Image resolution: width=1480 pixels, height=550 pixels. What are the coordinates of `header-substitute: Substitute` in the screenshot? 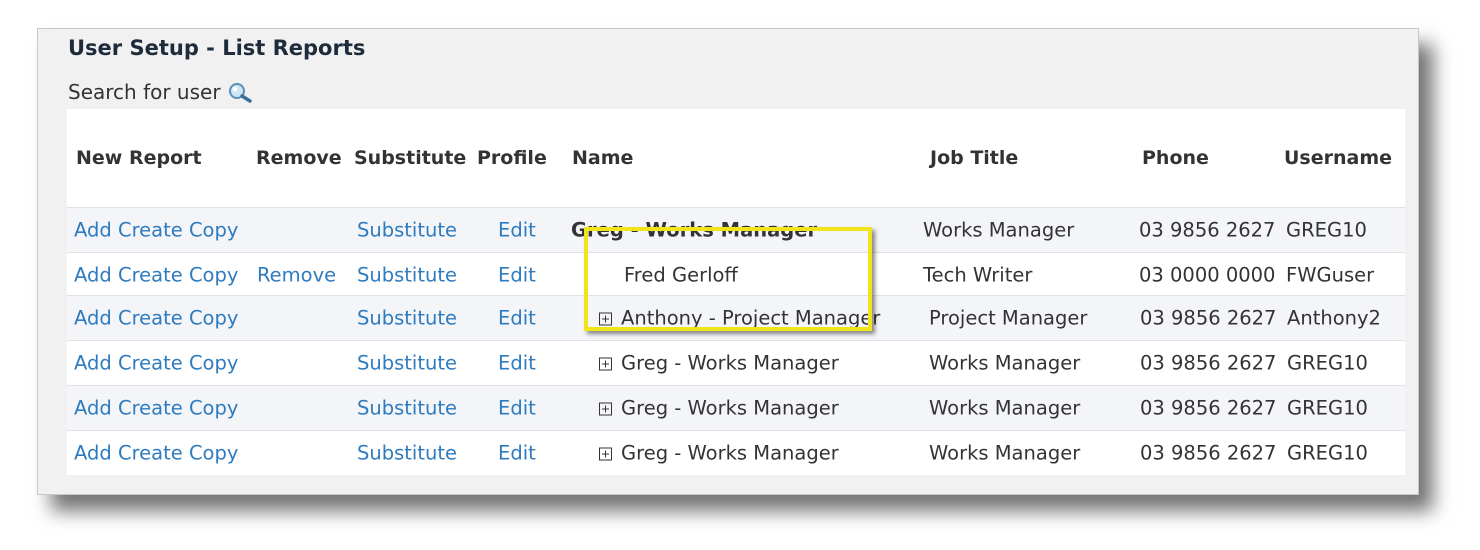 It's located at (410, 158).